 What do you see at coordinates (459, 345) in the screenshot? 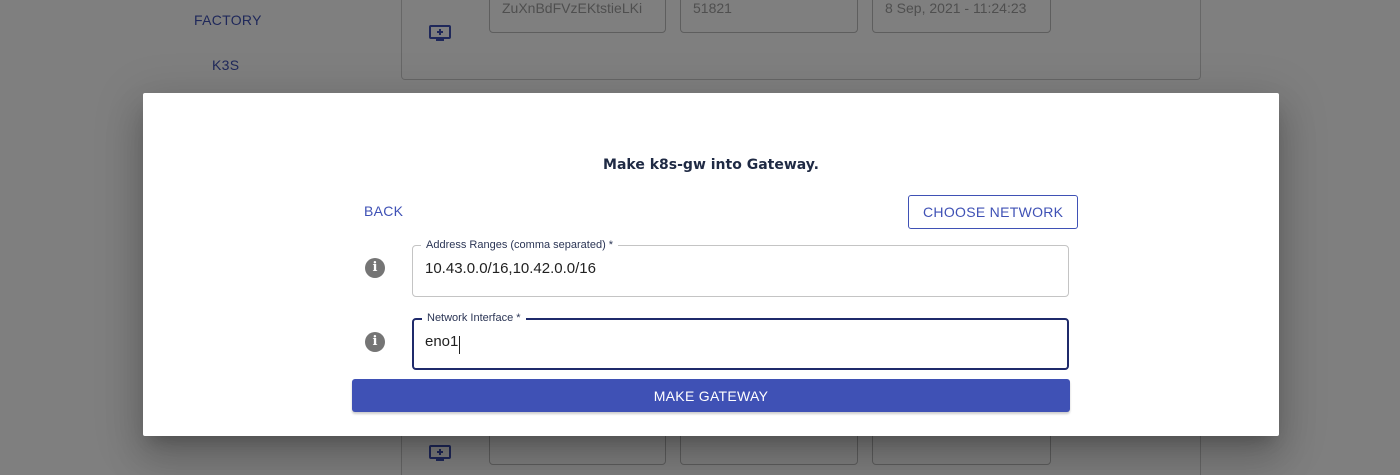
I see `text-caret` at bounding box center [459, 345].